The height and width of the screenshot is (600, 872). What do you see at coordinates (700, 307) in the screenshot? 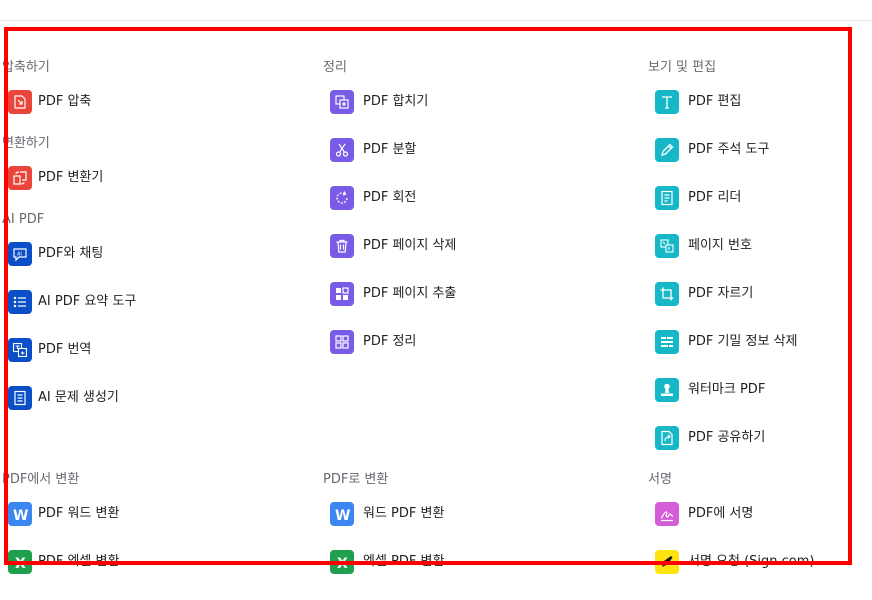
I see `menu-item-pdf-crop: PDF 자르기` at bounding box center [700, 307].